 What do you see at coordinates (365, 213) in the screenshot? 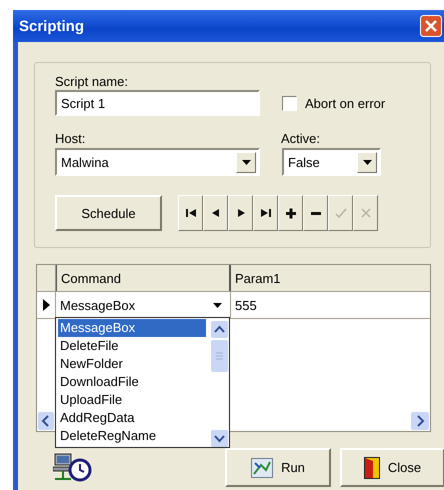
I see `cross-icon` at bounding box center [365, 213].